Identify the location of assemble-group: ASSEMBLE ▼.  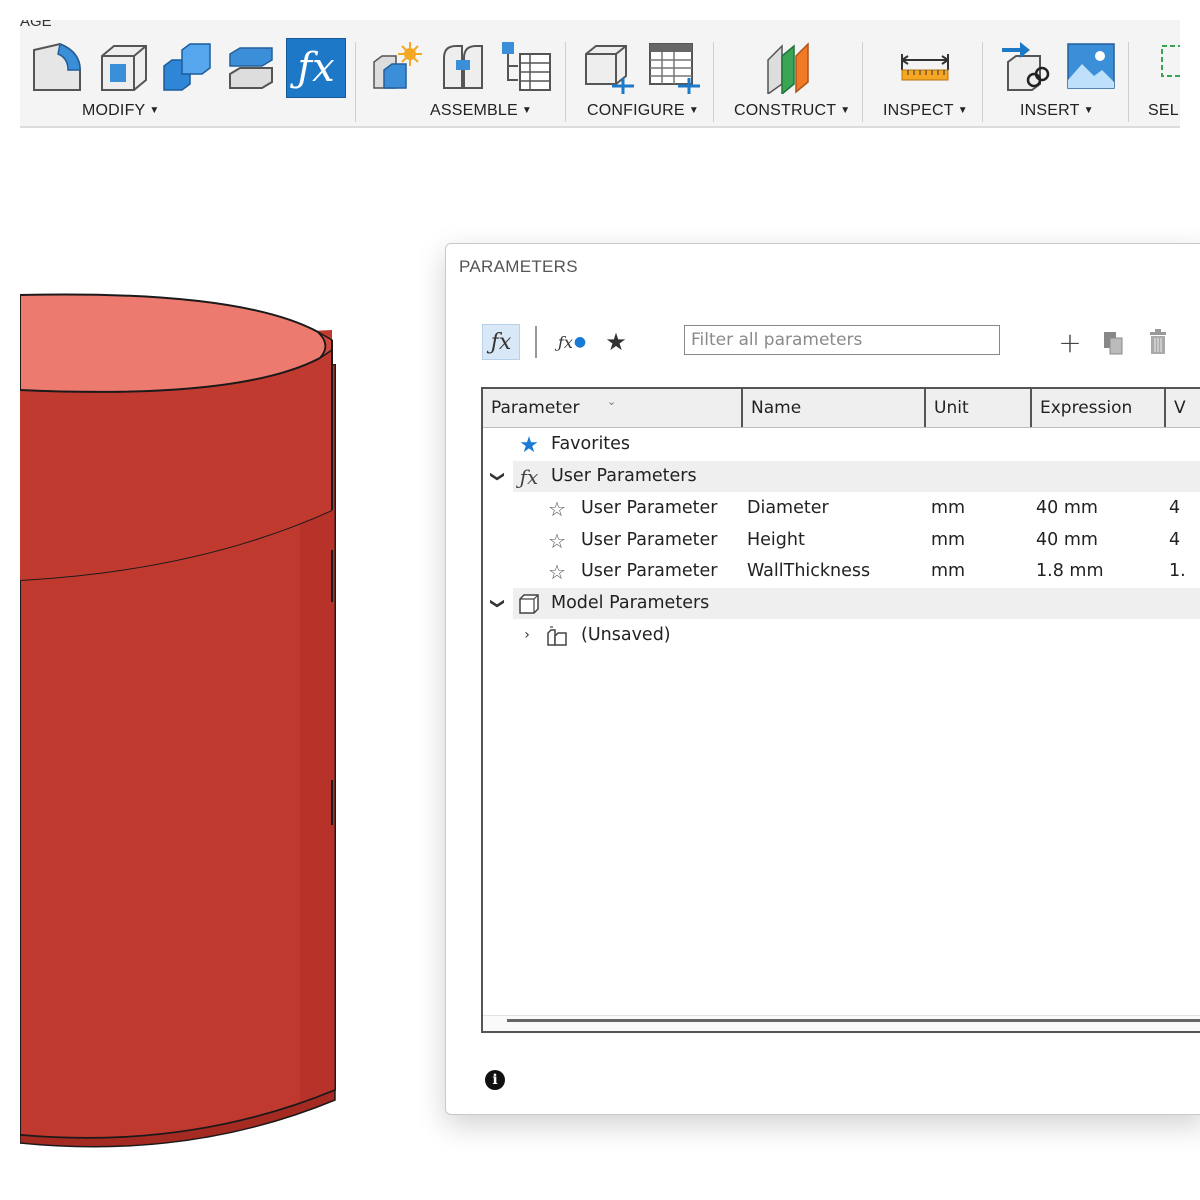
(470, 73).